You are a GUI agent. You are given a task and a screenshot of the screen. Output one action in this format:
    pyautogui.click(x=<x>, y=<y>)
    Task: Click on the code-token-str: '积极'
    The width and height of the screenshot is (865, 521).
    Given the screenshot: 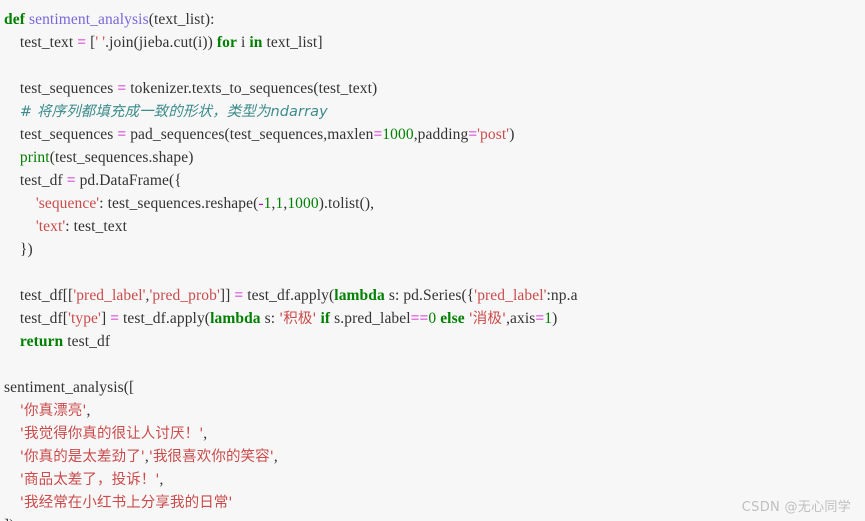 What is the action you would take?
    pyautogui.click(x=298, y=319)
    